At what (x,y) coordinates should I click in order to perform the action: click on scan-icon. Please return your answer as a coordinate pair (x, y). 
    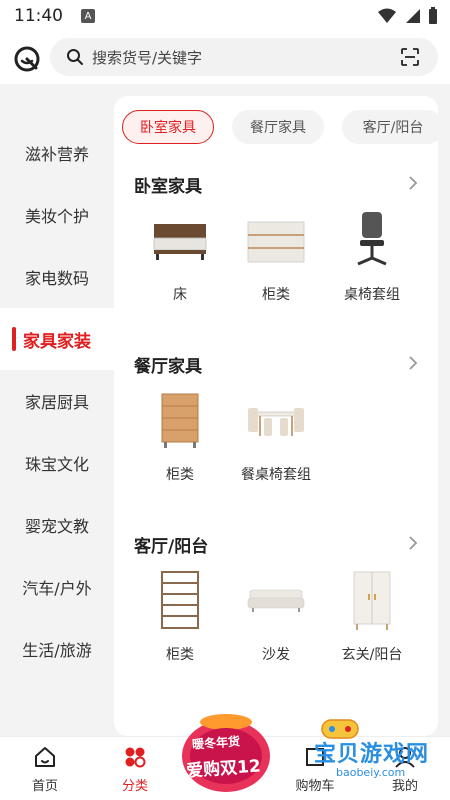
    Looking at the image, I should click on (410, 57).